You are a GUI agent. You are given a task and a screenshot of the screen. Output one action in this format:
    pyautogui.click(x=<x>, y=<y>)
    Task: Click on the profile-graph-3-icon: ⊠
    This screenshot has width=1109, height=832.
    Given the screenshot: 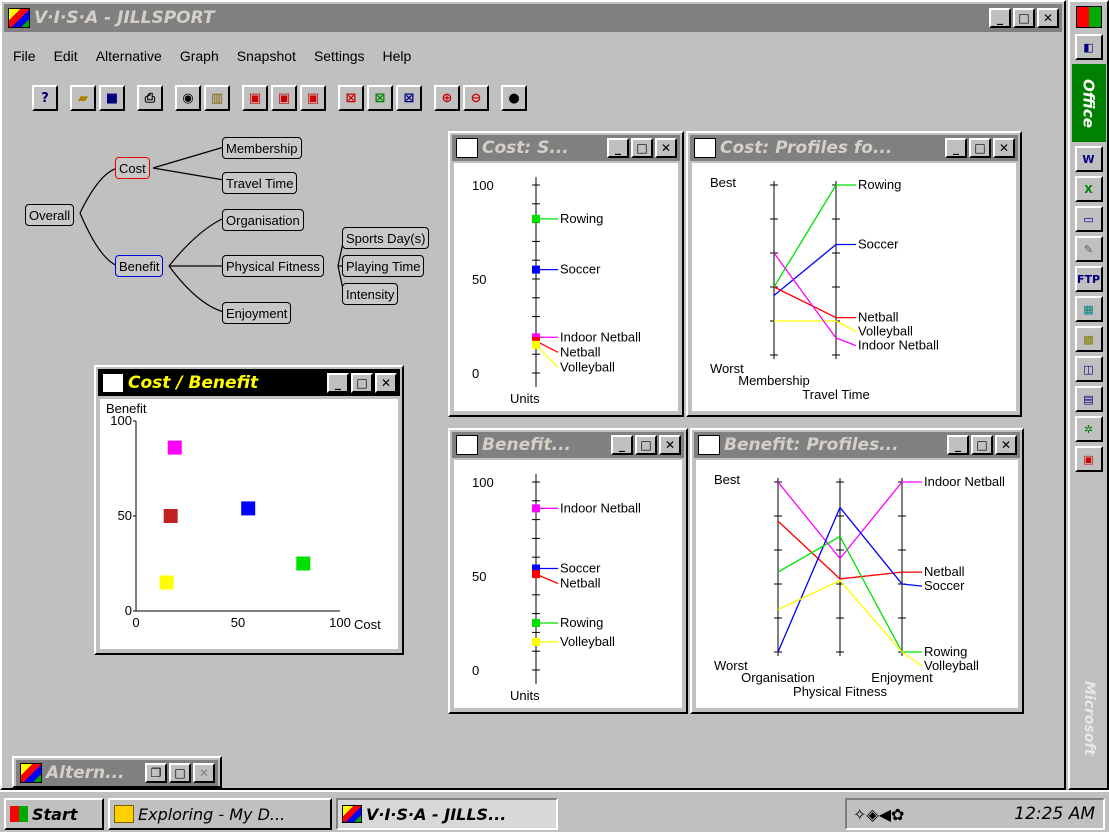 What is the action you would take?
    pyautogui.click(x=409, y=98)
    